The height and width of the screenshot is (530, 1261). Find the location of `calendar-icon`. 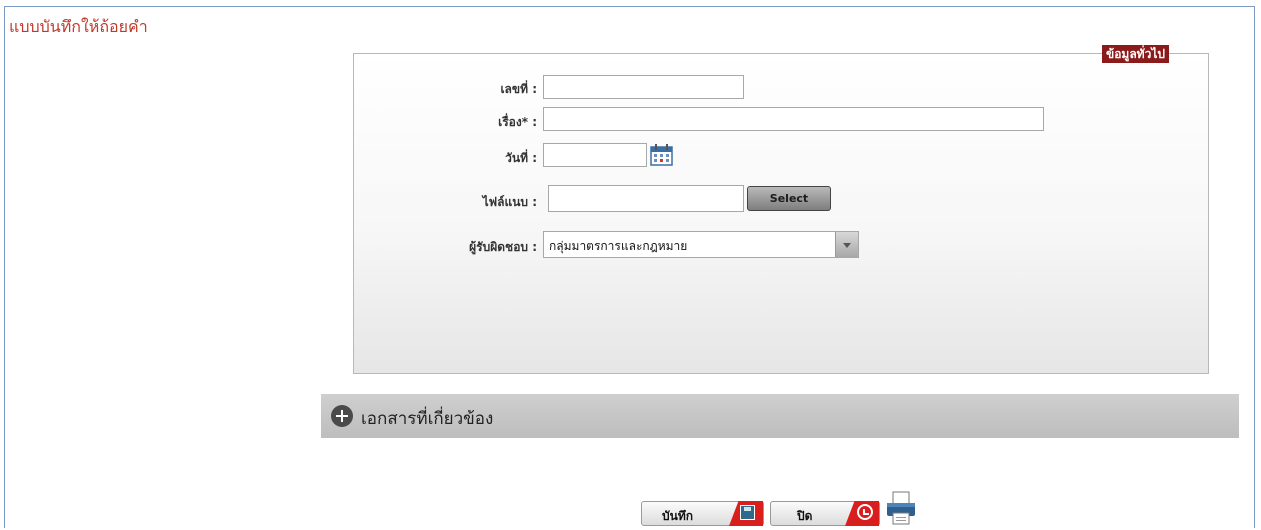

calendar-icon is located at coordinates (662, 155).